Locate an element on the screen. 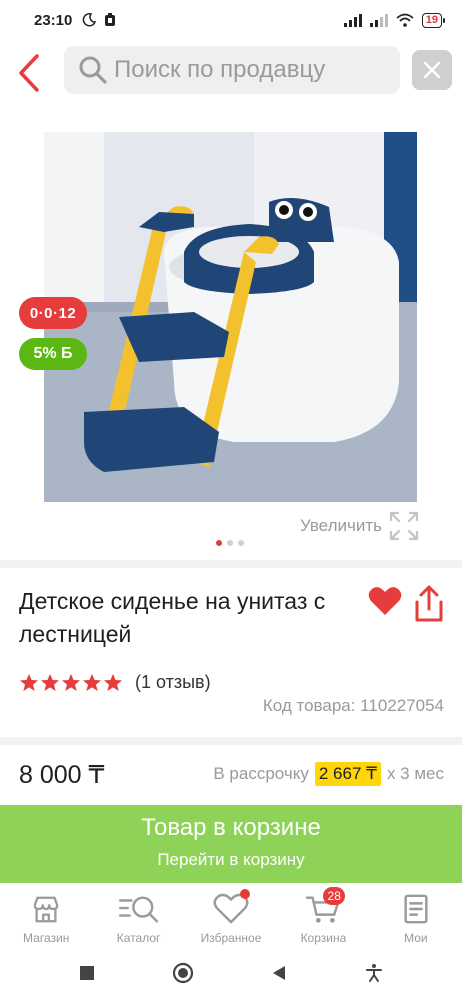 This screenshot has height=1000, width=462. go-to-cart-button: Товар в корзине Перейти в корзину is located at coordinates (231, 844).